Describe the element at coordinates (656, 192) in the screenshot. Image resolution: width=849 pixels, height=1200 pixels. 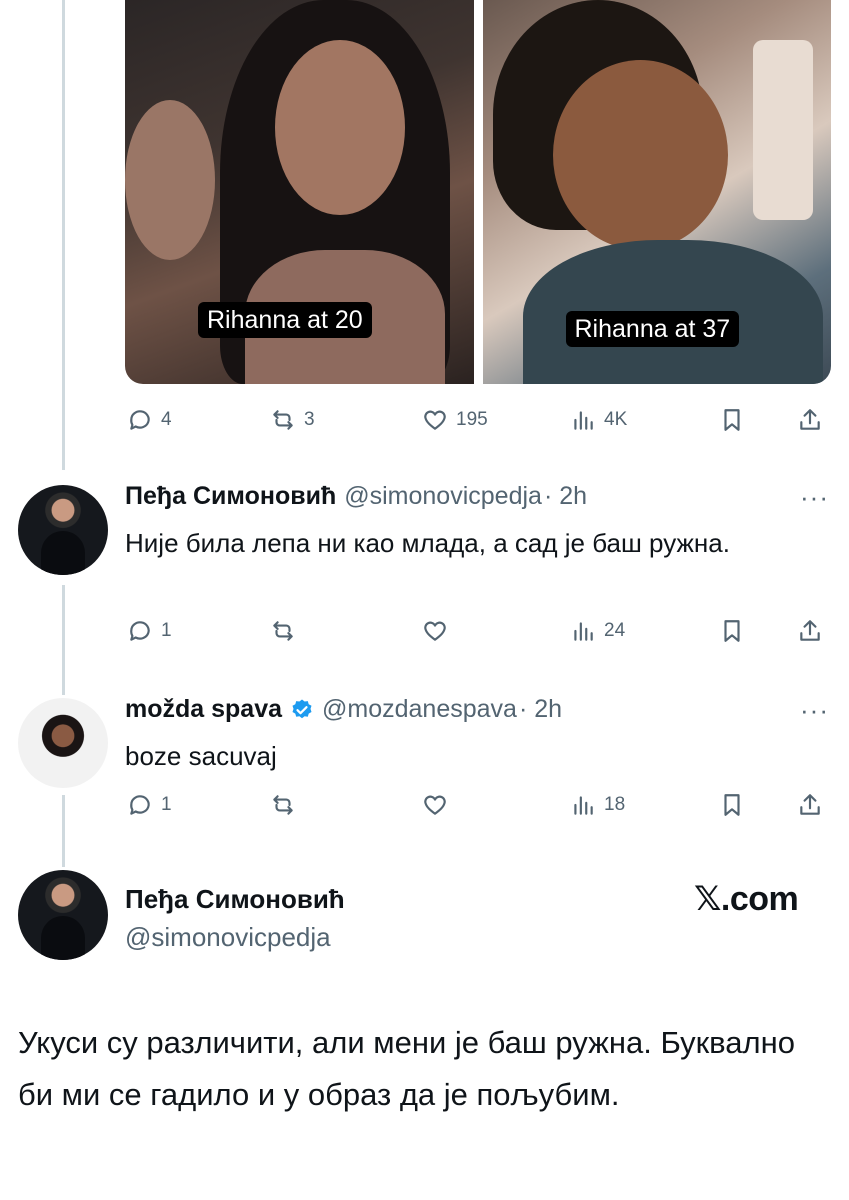
I see `media-image-right: Rihanna at 37` at that location.